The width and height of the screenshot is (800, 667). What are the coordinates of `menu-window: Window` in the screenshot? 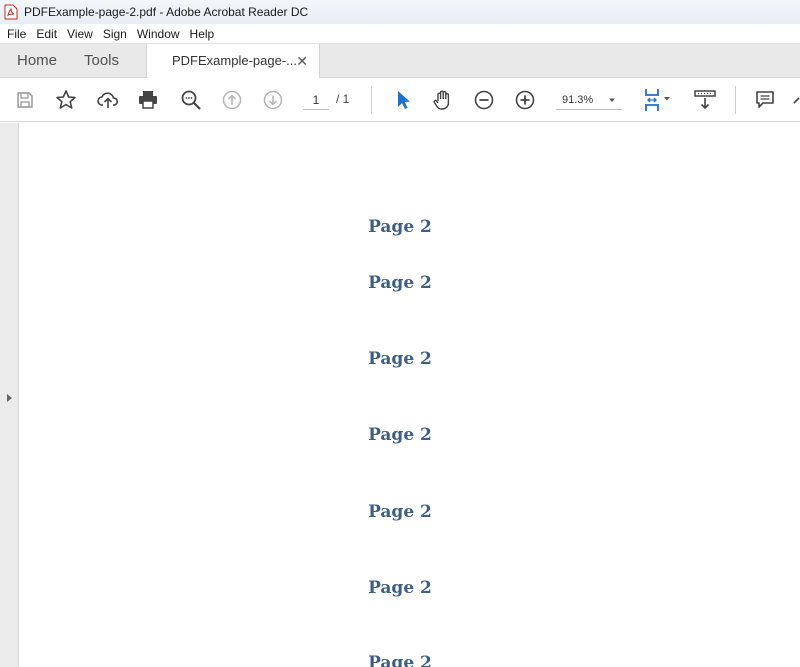 It's located at (158, 34).